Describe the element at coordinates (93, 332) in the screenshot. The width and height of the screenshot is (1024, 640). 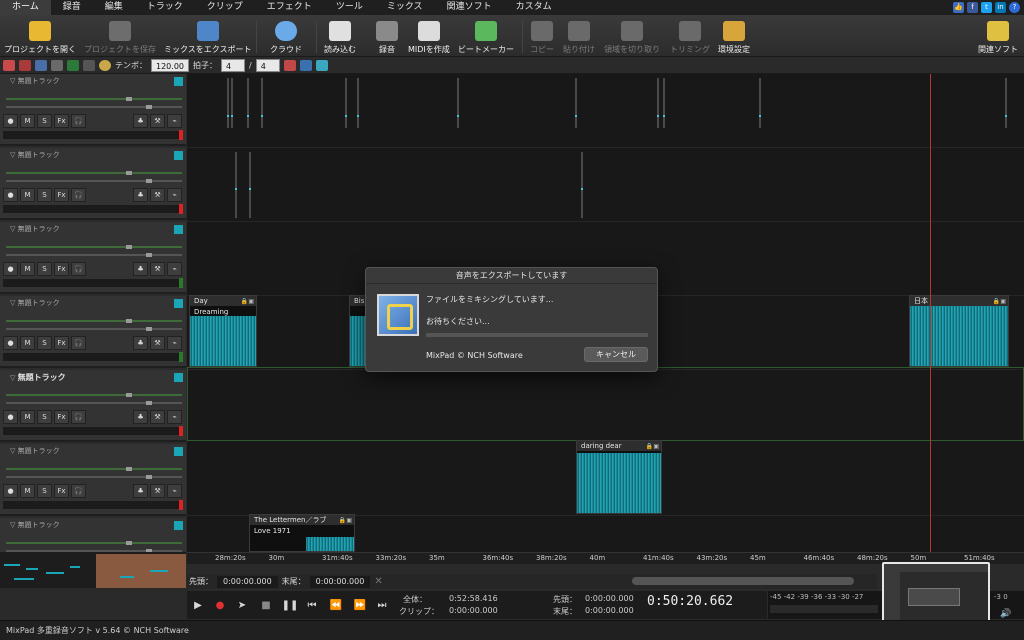
I see `track-header-4: ▽ 無題トラック ● M S Fx 🎧 ♣ ⚒ ⌁` at that location.